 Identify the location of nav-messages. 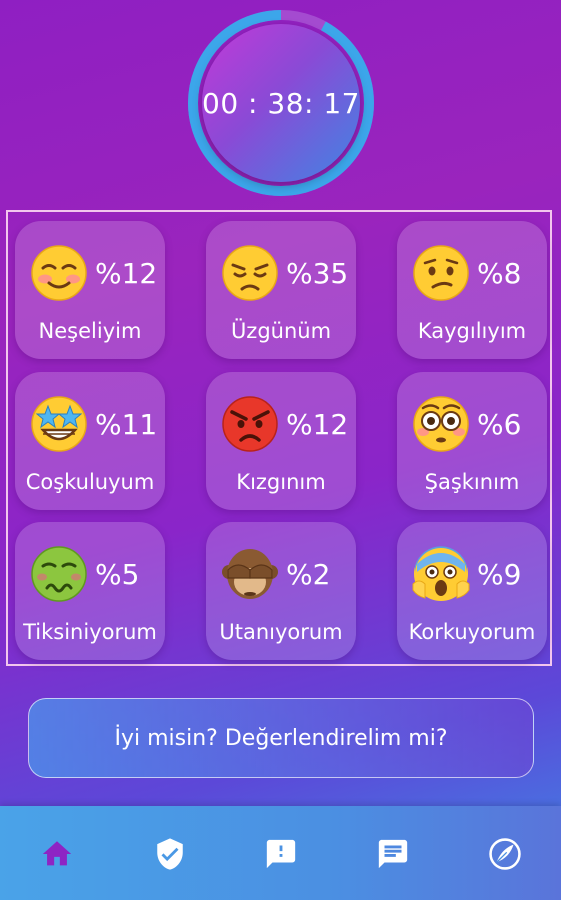
(393, 854).